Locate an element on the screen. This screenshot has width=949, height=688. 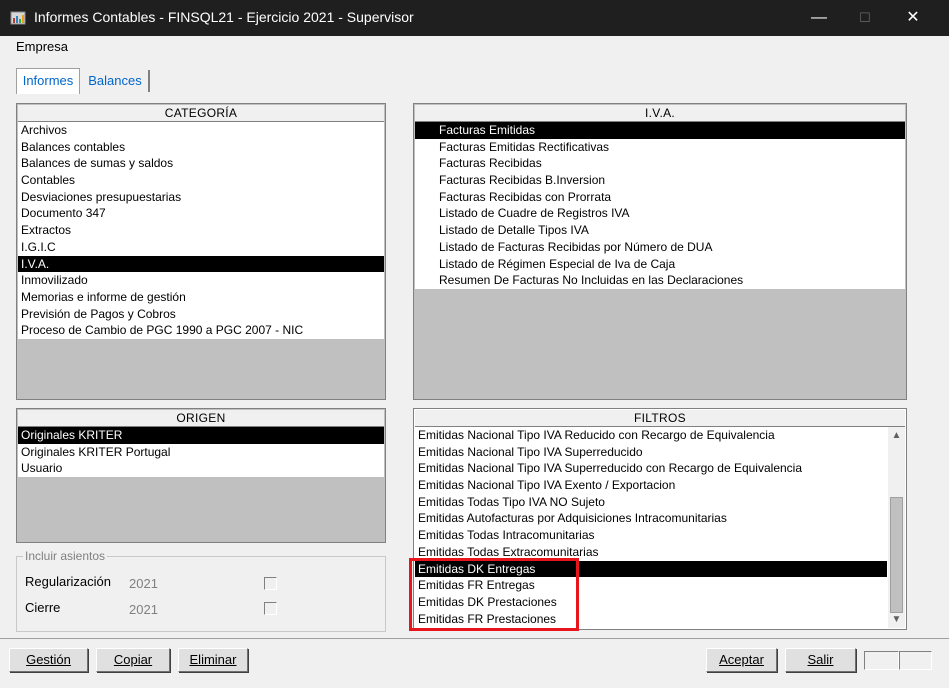
incluir-asientos-legend: Incluir asientos is located at coordinates (65, 556).